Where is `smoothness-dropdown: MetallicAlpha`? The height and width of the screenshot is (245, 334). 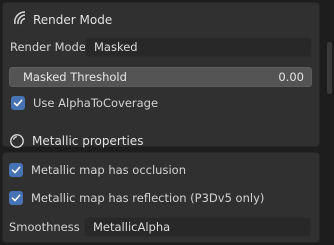
smoothness-dropdown: MetallicAlpha is located at coordinates (197, 227).